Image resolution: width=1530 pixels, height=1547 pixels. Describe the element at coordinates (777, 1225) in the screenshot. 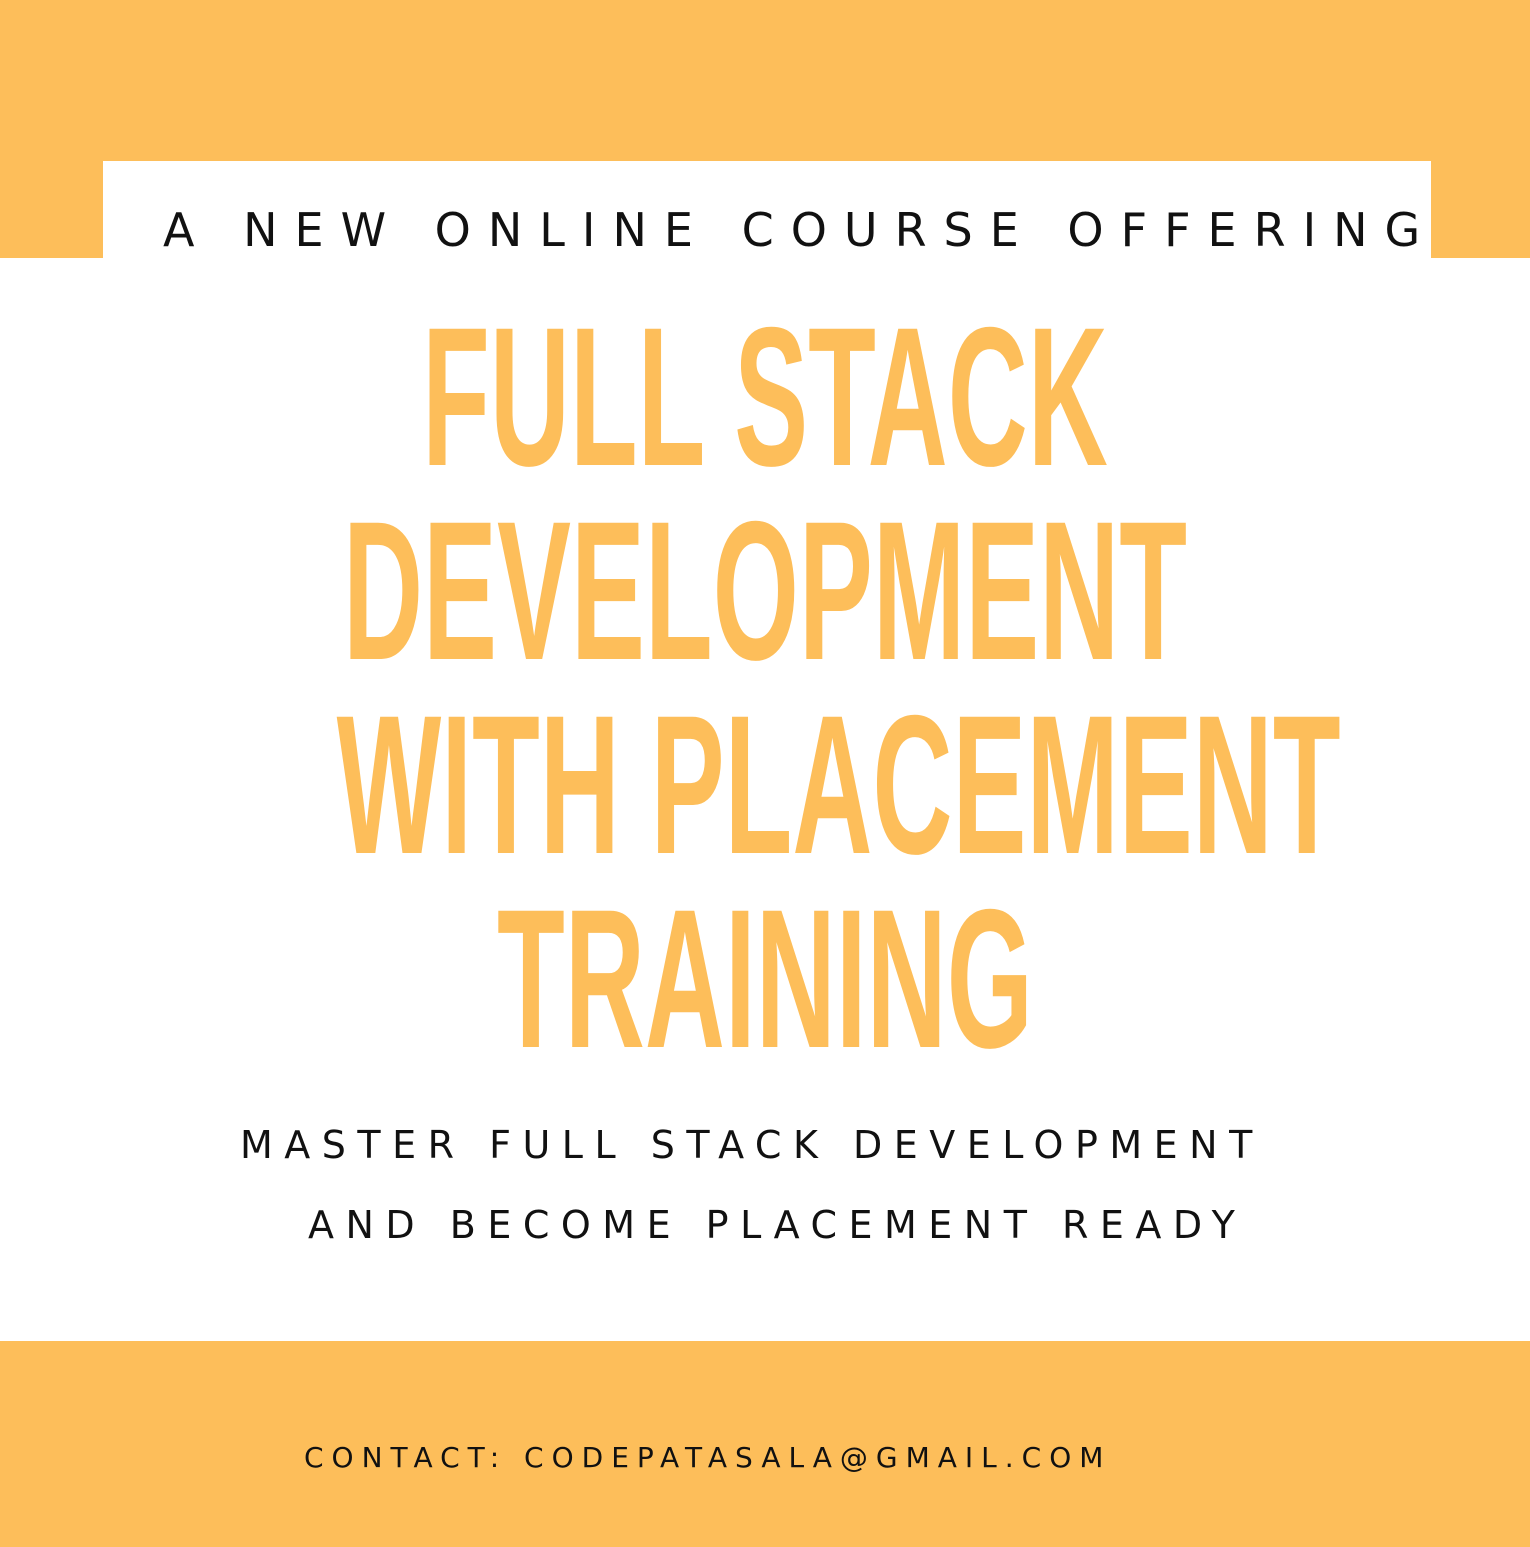

I see `subtitle-line-2: AND BECOME PLACEMENT READY` at that location.